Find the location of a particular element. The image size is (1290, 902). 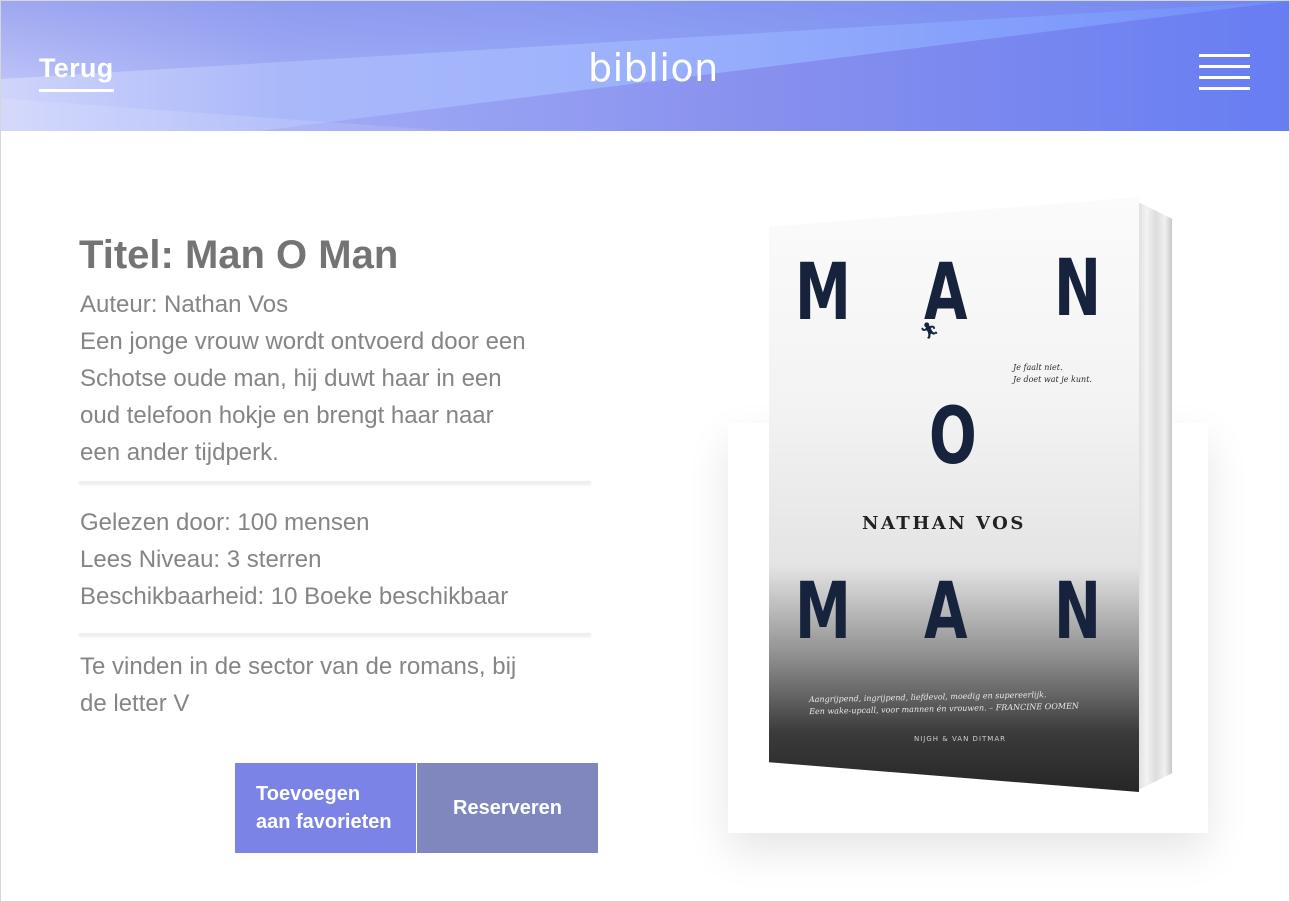

reading-level: Lees Niveau: 3 sterren is located at coordinates (201, 559).